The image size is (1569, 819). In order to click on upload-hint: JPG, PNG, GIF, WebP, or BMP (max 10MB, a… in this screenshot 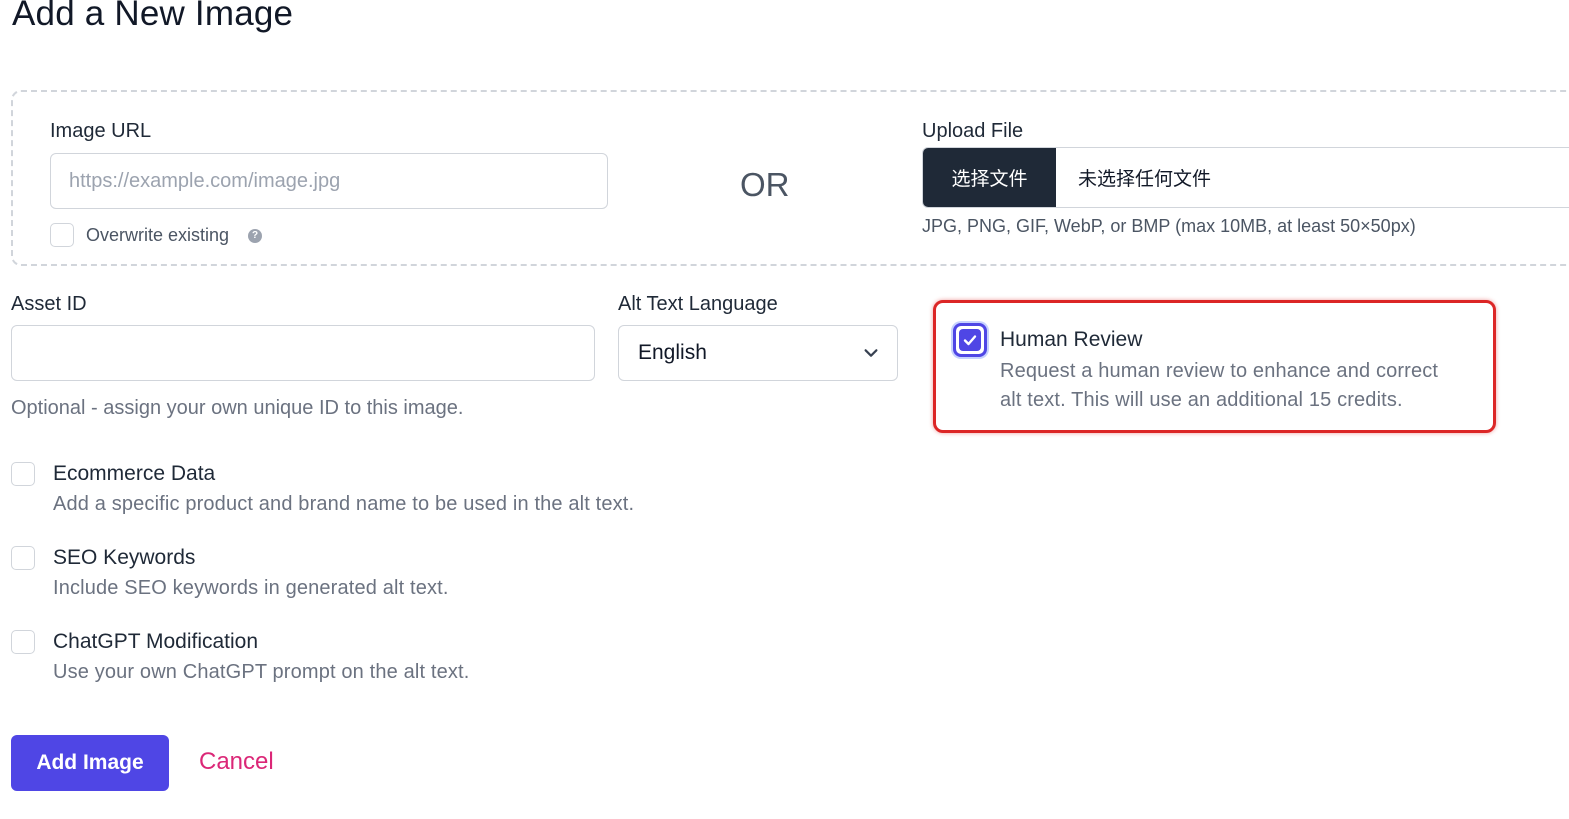, I will do `click(1169, 226)`.